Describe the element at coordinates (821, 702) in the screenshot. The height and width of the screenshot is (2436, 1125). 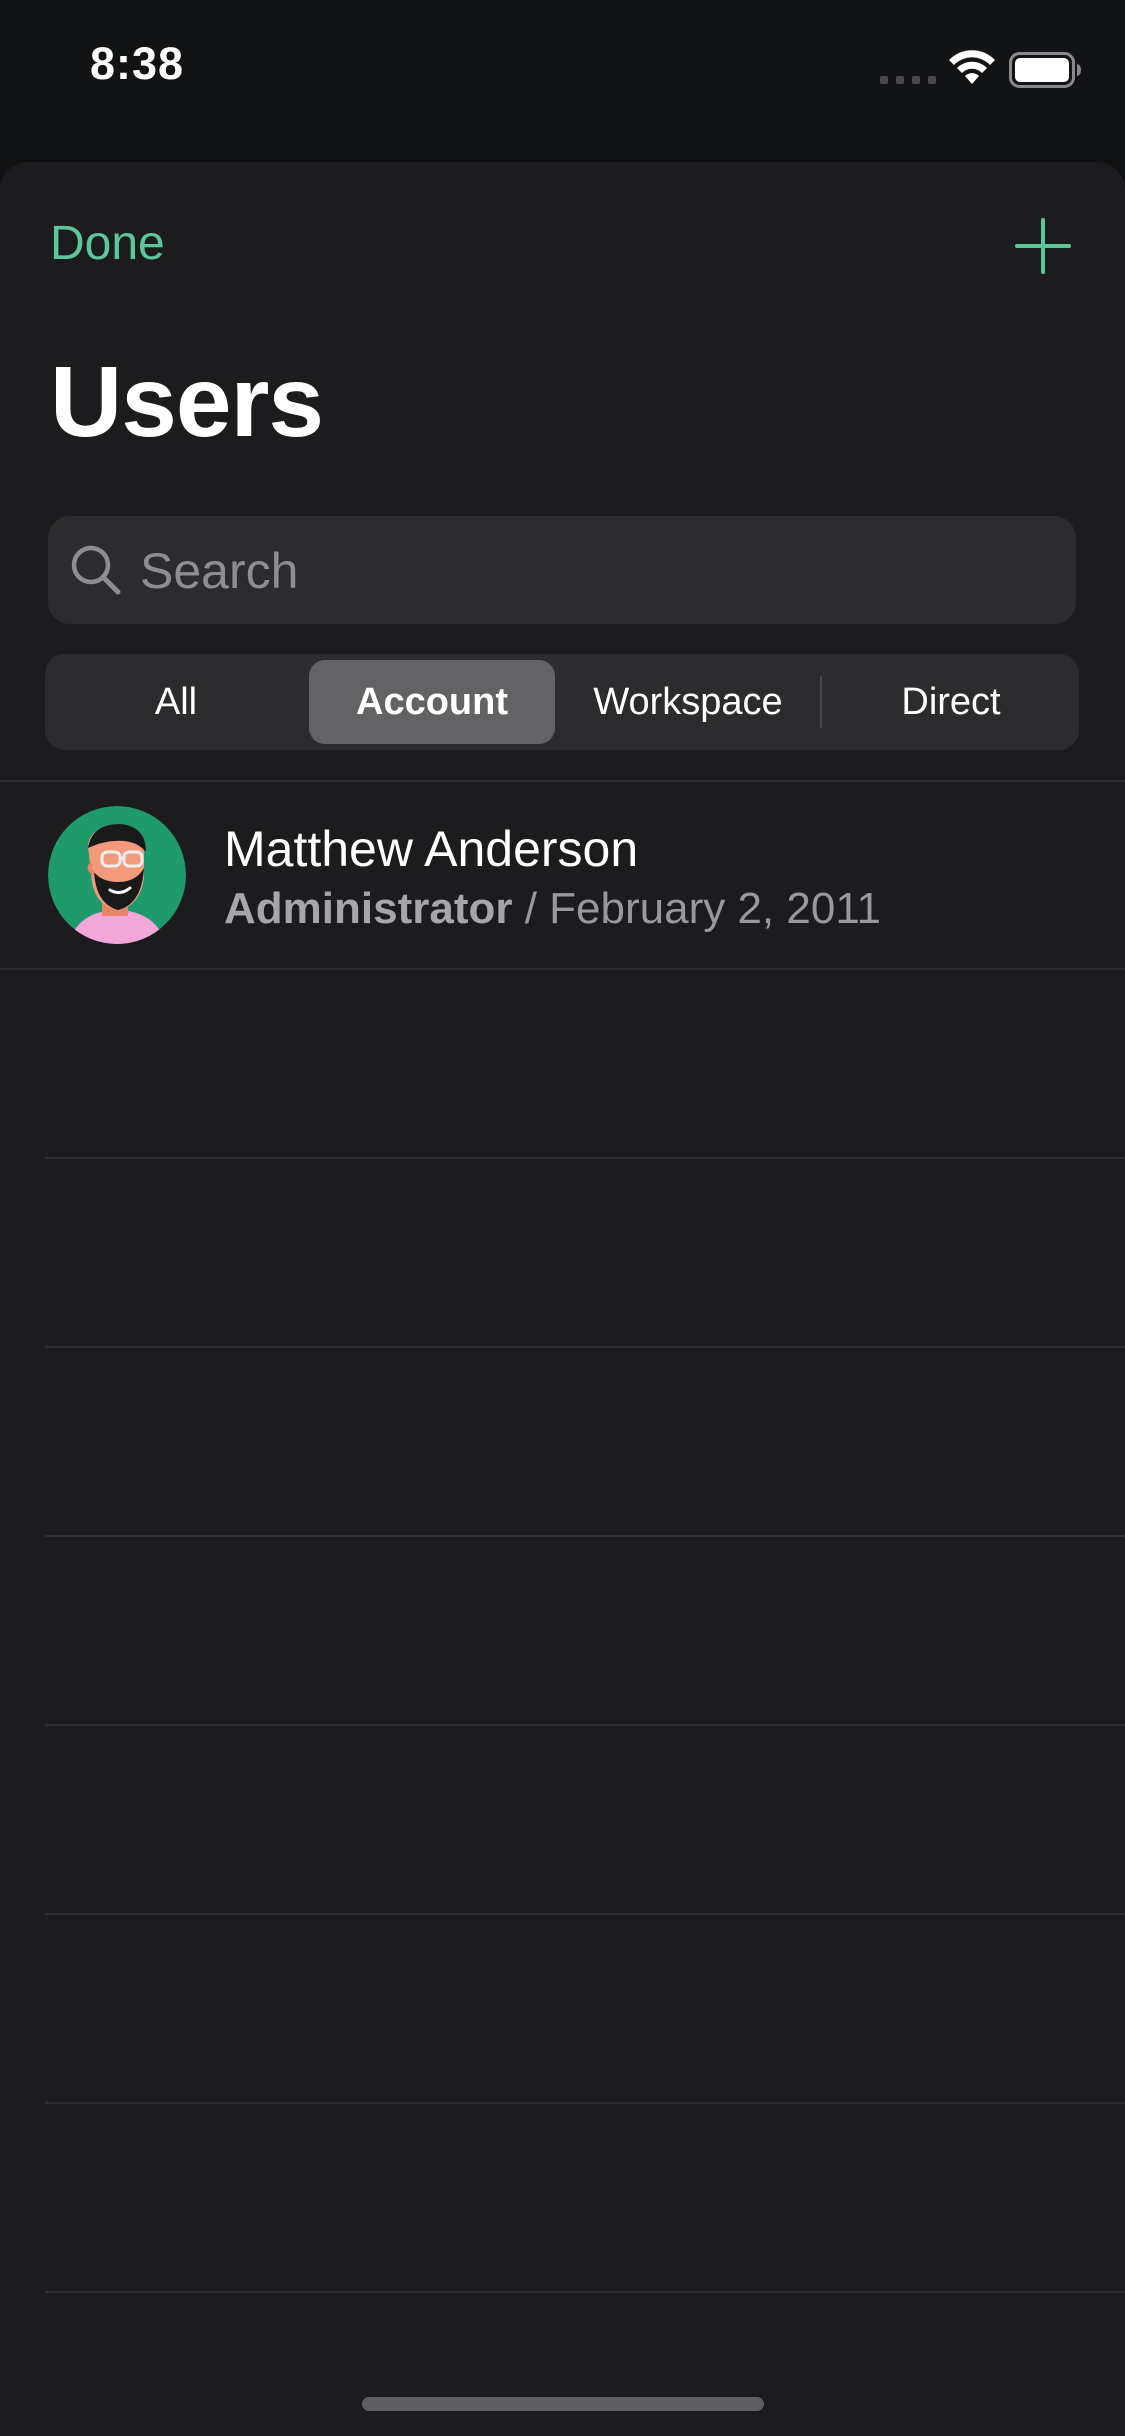
I see `segment-divider` at that location.